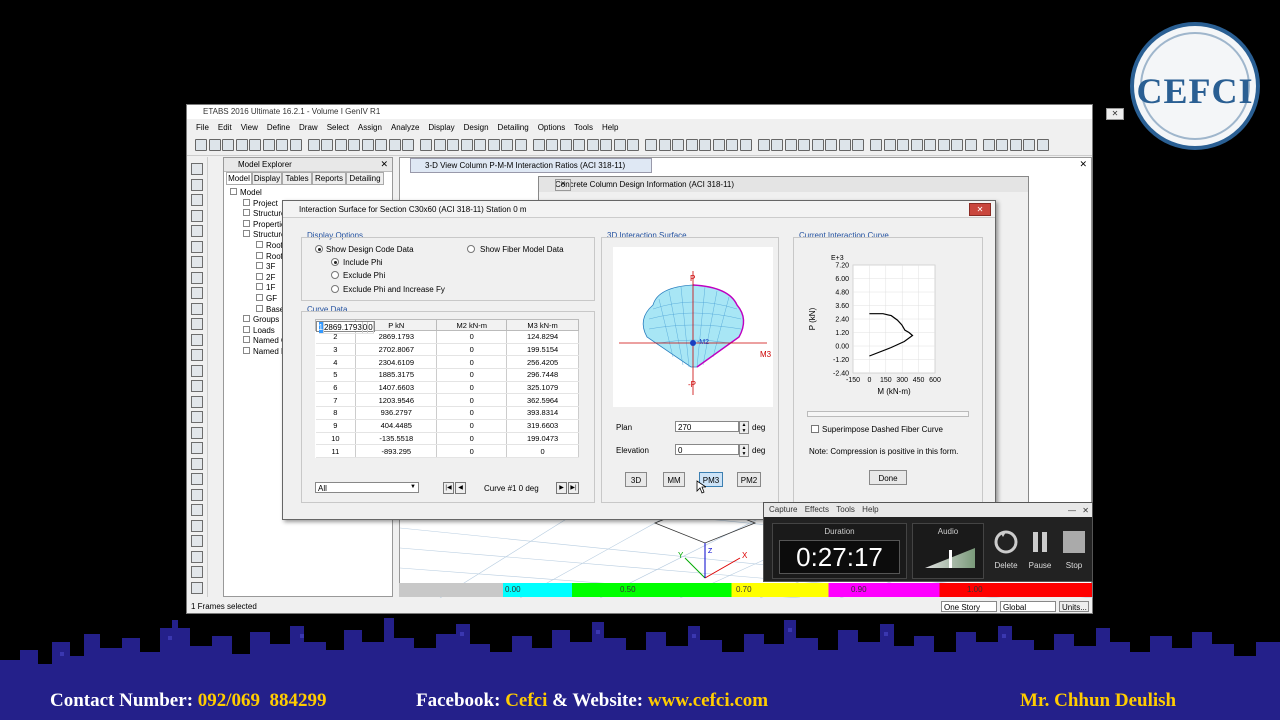  I want to click on tree-item: Base, so click(270, 309).